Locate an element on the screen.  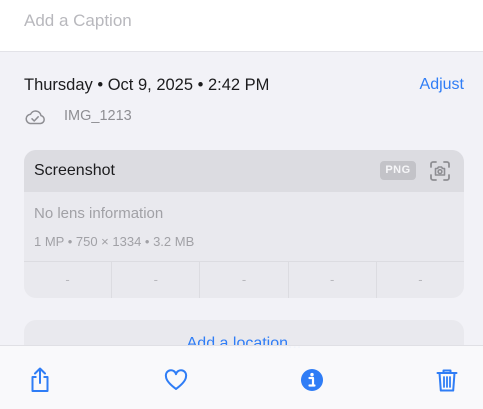
capture-date: Thursday • Oct 9, 2025 • 2:42 PM is located at coordinates (147, 85).